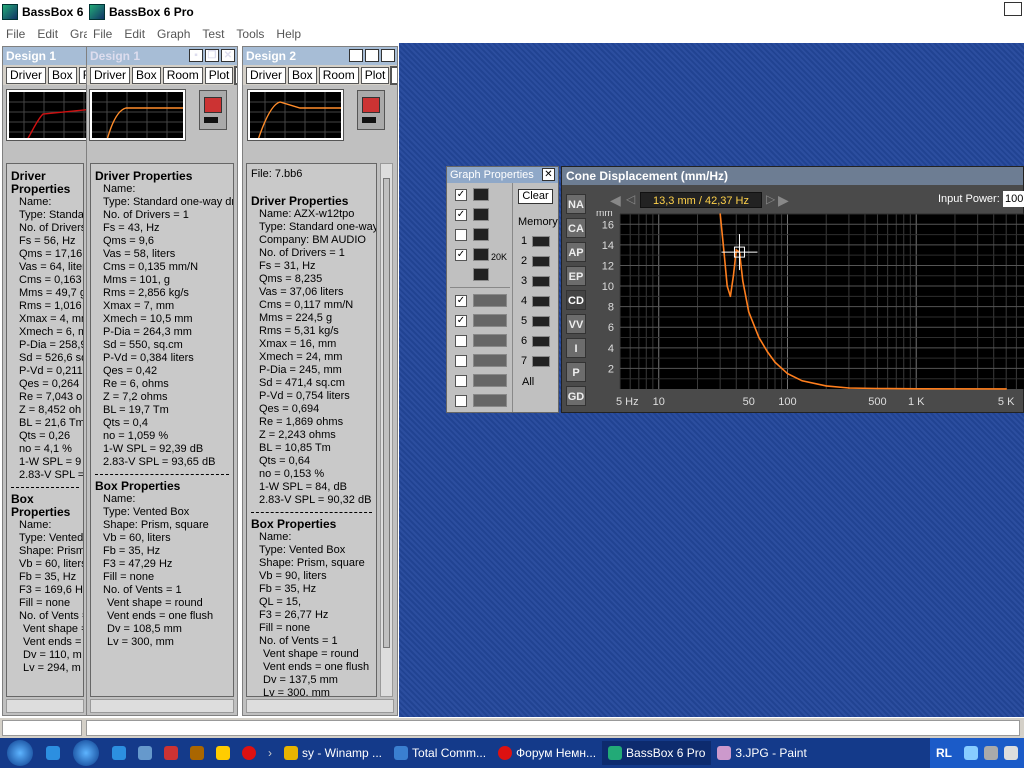  I want to click on wave-toggle, so click(461, 361).